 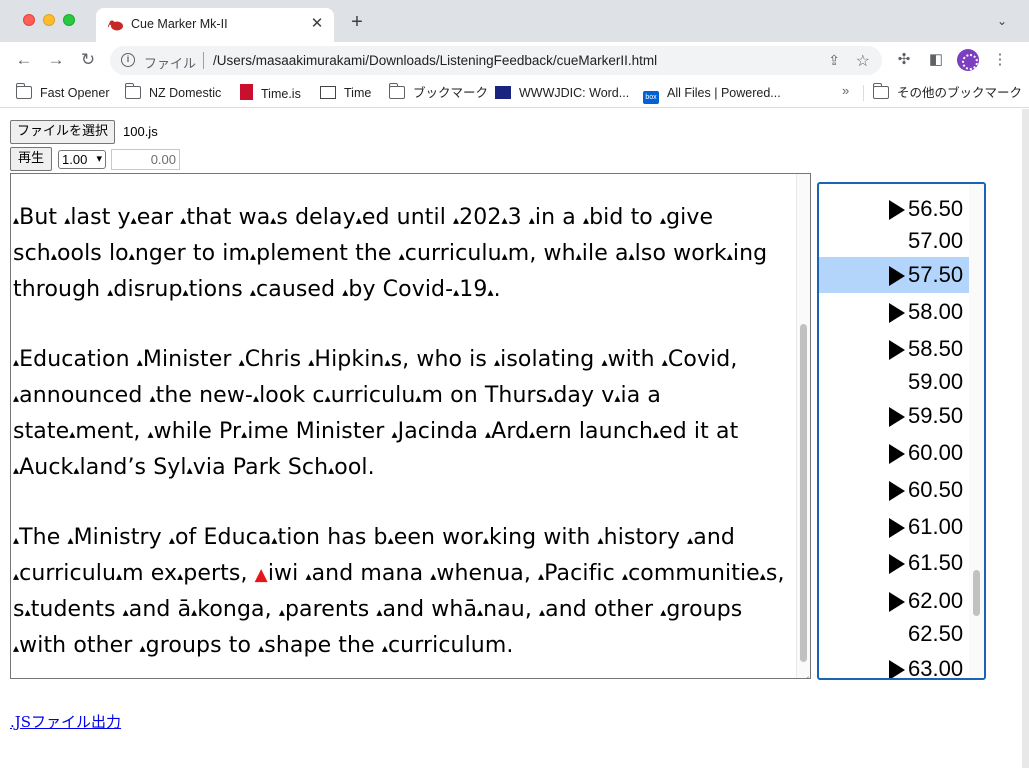 I want to click on menu-icon: ⋮, so click(x=1000, y=60).